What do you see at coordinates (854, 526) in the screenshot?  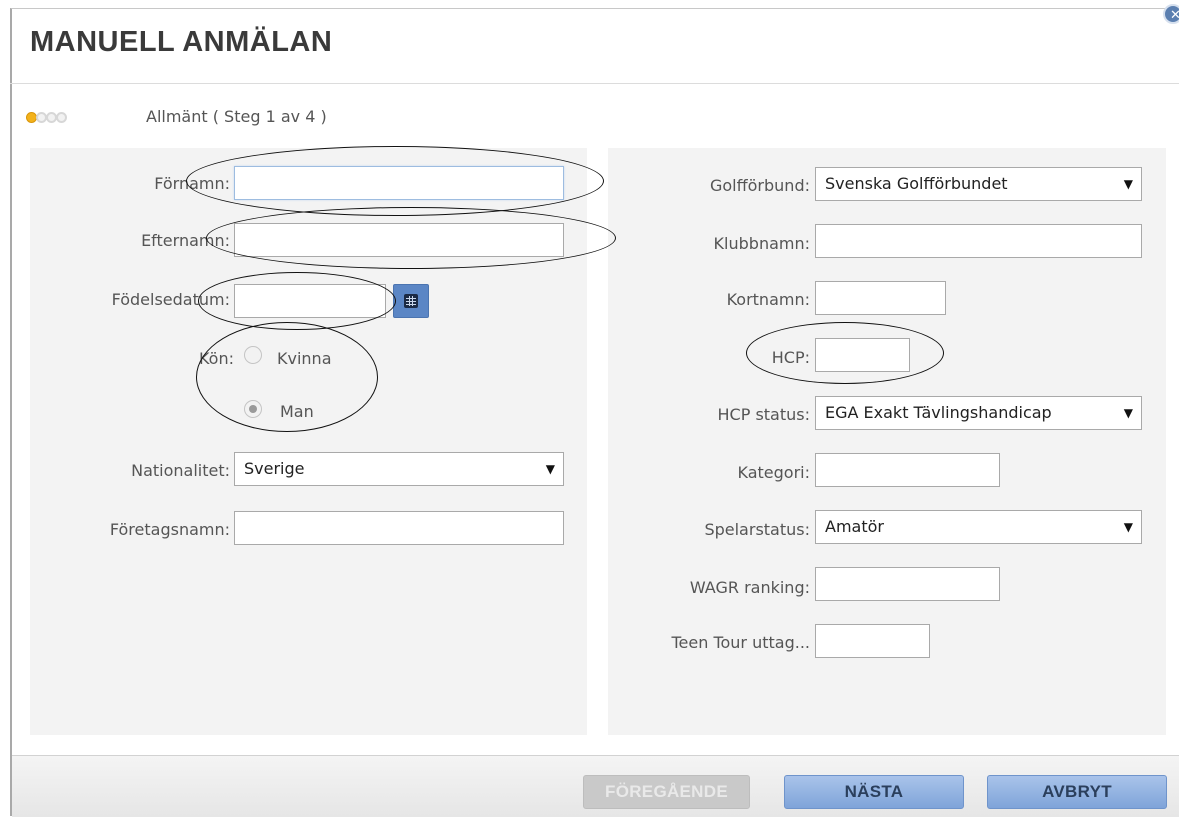 I see `spelarstatus-value: Amatör` at bounding box center [854, 526].